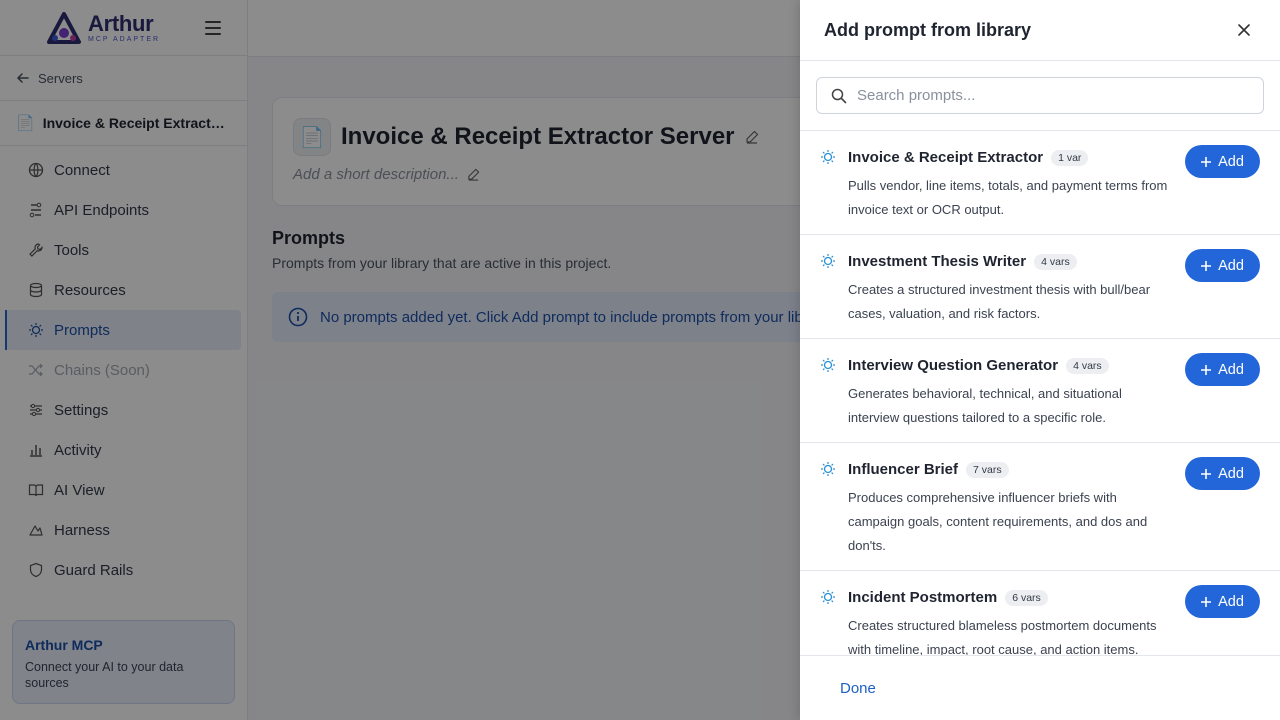 This screenshot has width=1280, height=720. Describe the element at coordinates (1040, 30) in the screenshot. I see `drawer-header: Add prompt from library` at that location.